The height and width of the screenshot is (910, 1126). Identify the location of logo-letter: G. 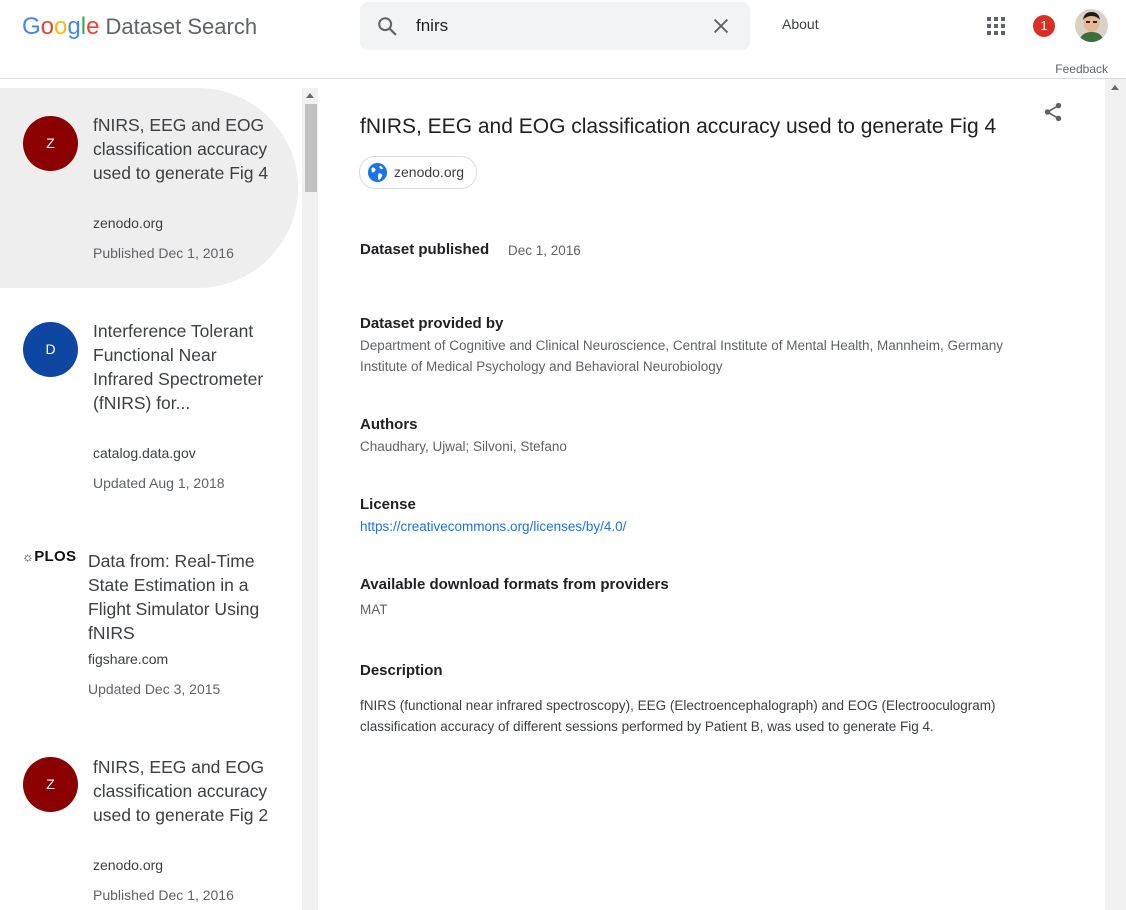
(31, 26).